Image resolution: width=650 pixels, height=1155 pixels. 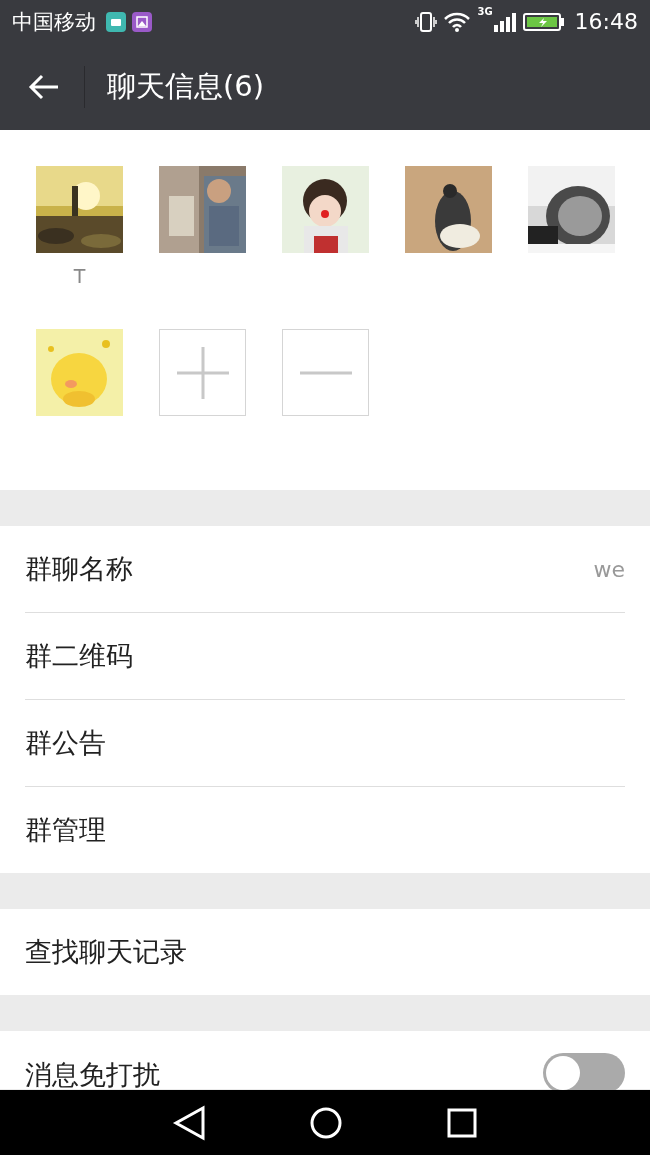 What do you see at coordinates (325, 569) in the screenshot?
I see `settings-row: 群聊名称 we` at bounding box center [325, 569].